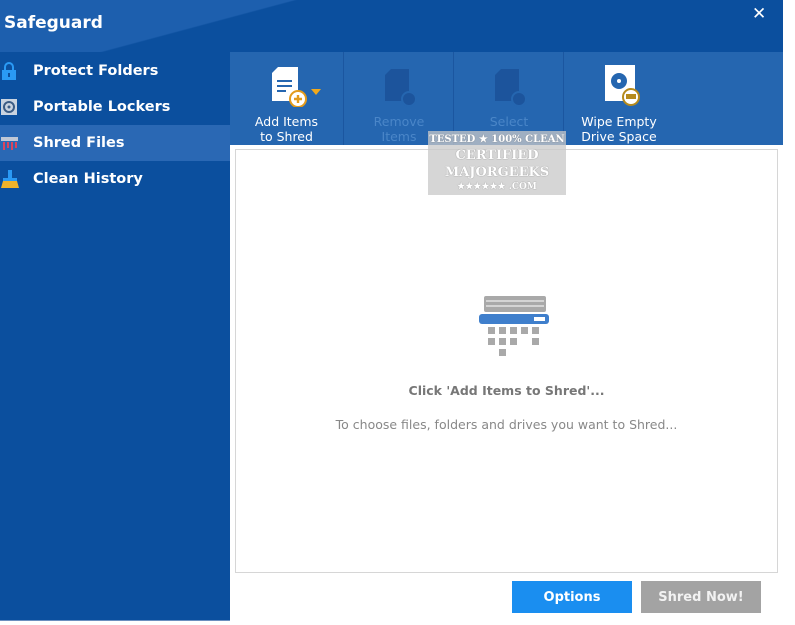 This screenshot has width=795, height=625. I want to click on watermark-text: CERTIFIED, so click(497, 155).